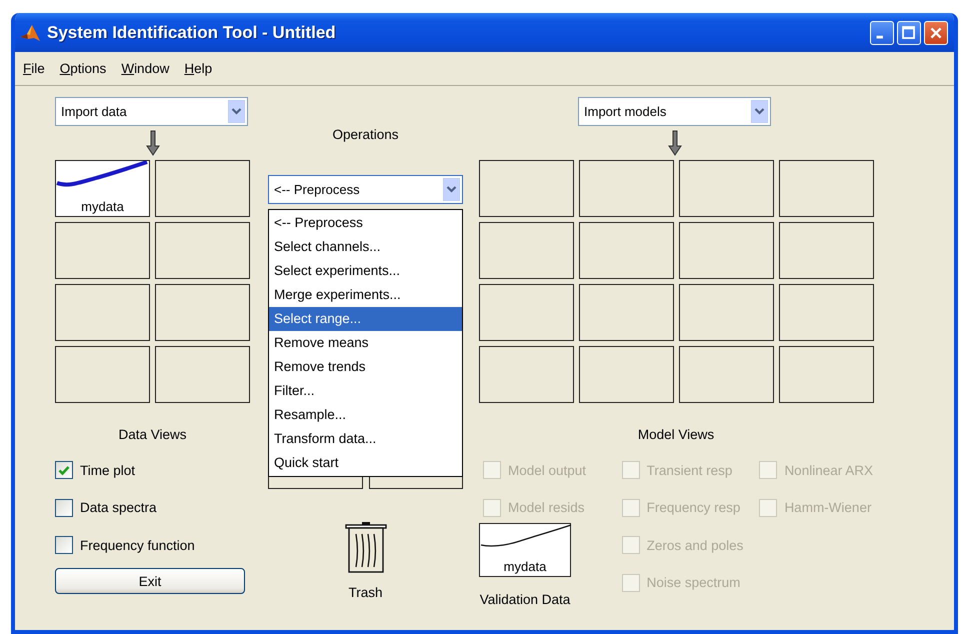  What do you see at coordinates (828, 470) in the screenshot?
I see `checkbox-label: Nonlinear ARX` at bounding box center [828, 470].